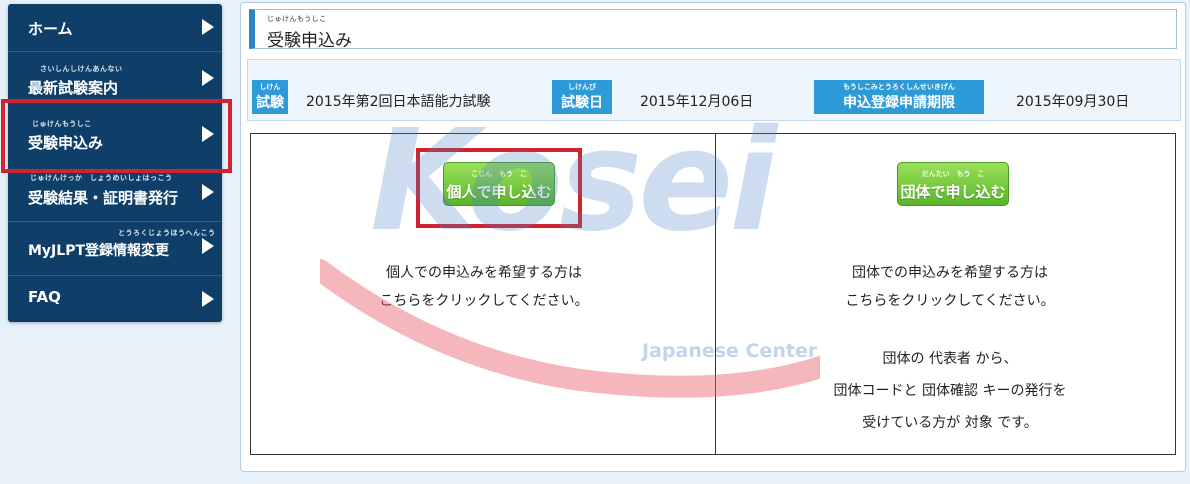  I want to click on sidebar-item-apply: じゅけんもうしこ 受験申込み, so click(115, 136).